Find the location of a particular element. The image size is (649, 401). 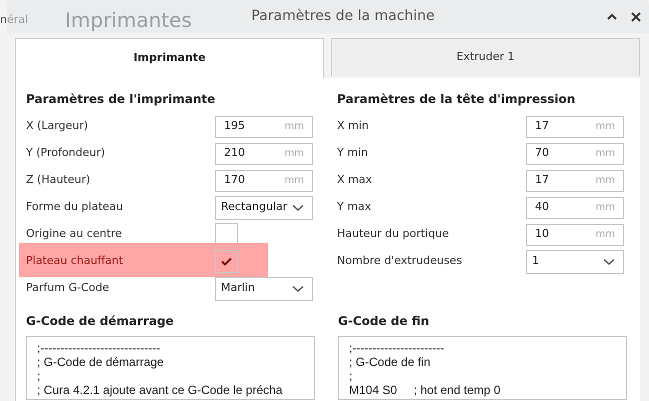

field-label: Y (Profondeur) is located at coordinates (66, 153).